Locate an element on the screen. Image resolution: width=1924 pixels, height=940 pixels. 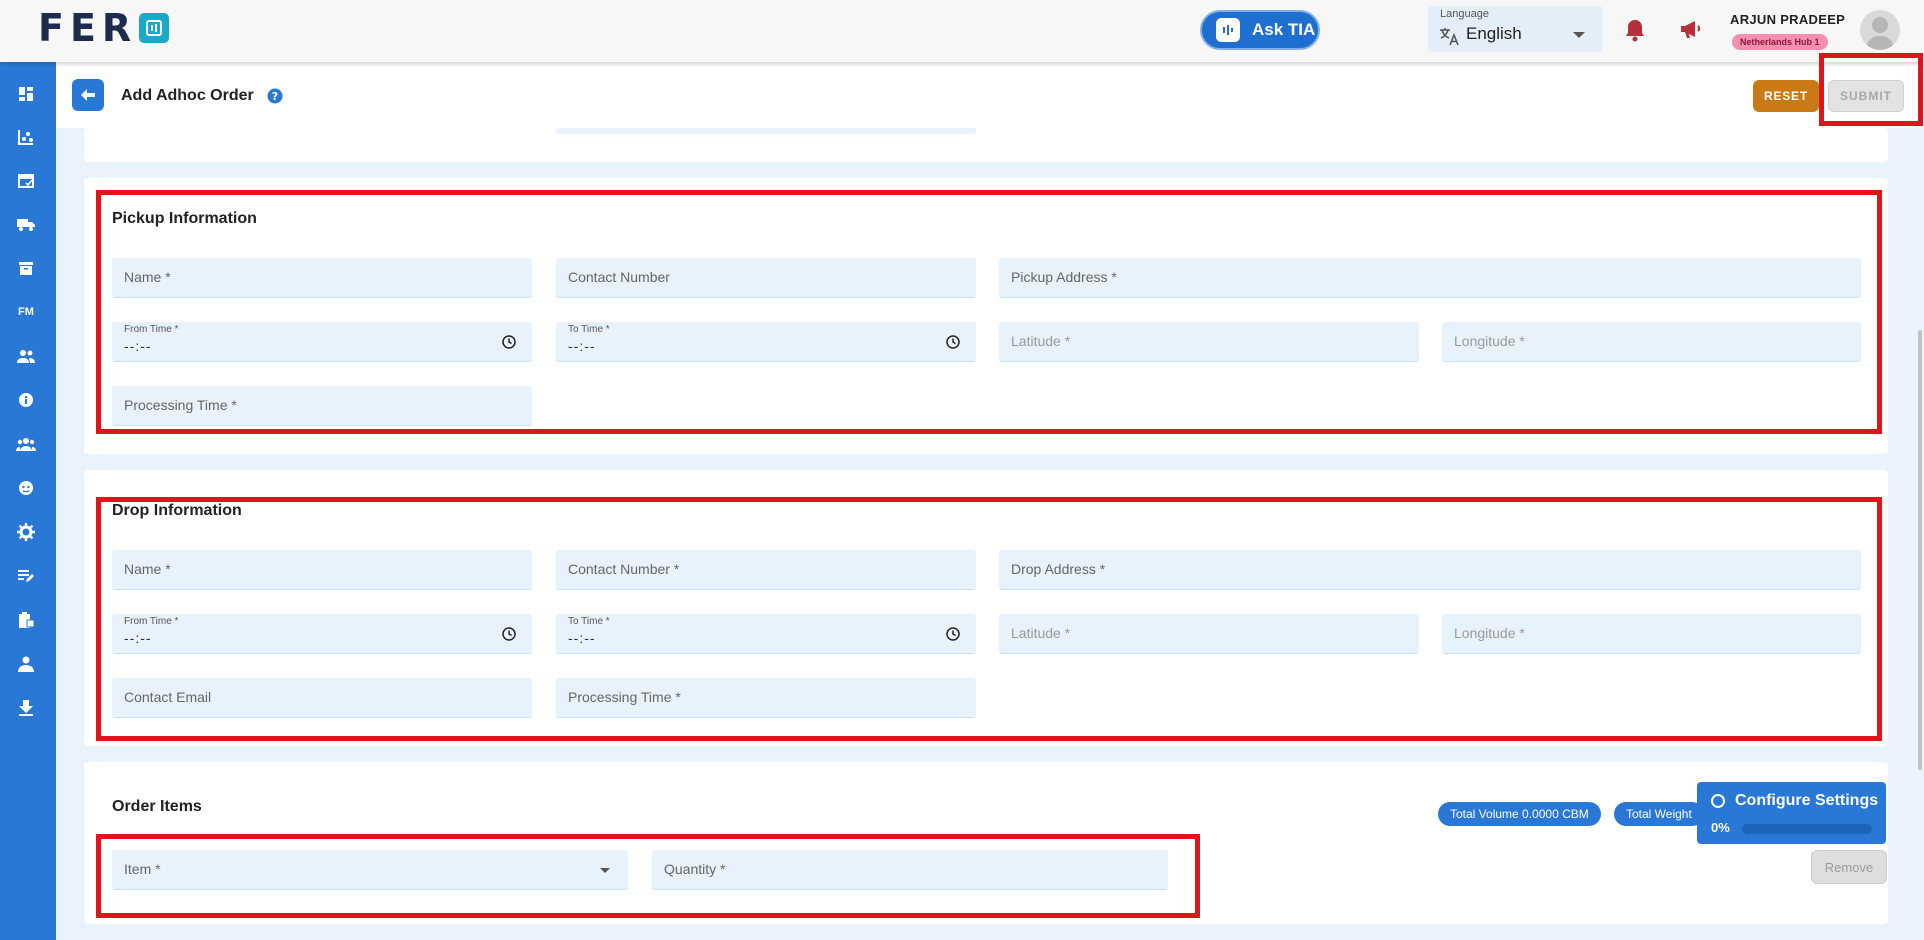
user-name: ARJUN PRADEEP is located at coordinates (1788, 19).